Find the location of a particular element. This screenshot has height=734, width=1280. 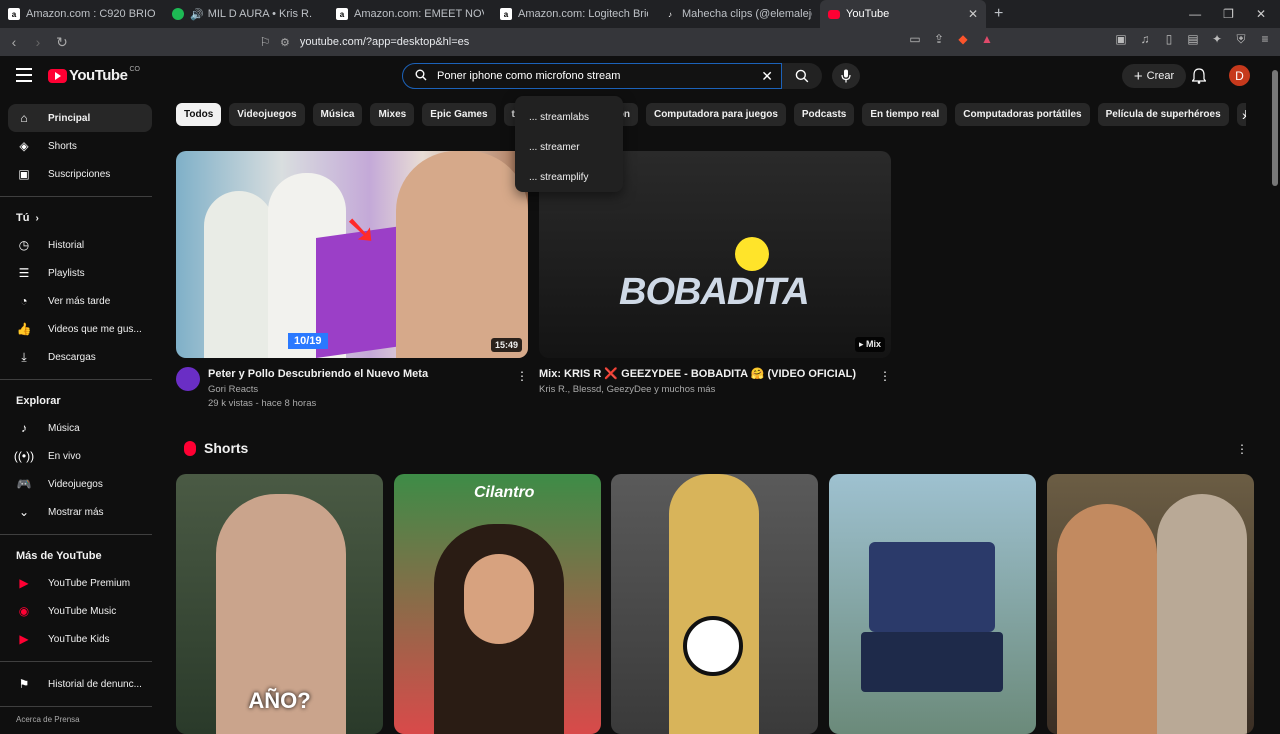

browser-tab: a Amazon.com : C920 BRIO is located at coordinates (82, 14).